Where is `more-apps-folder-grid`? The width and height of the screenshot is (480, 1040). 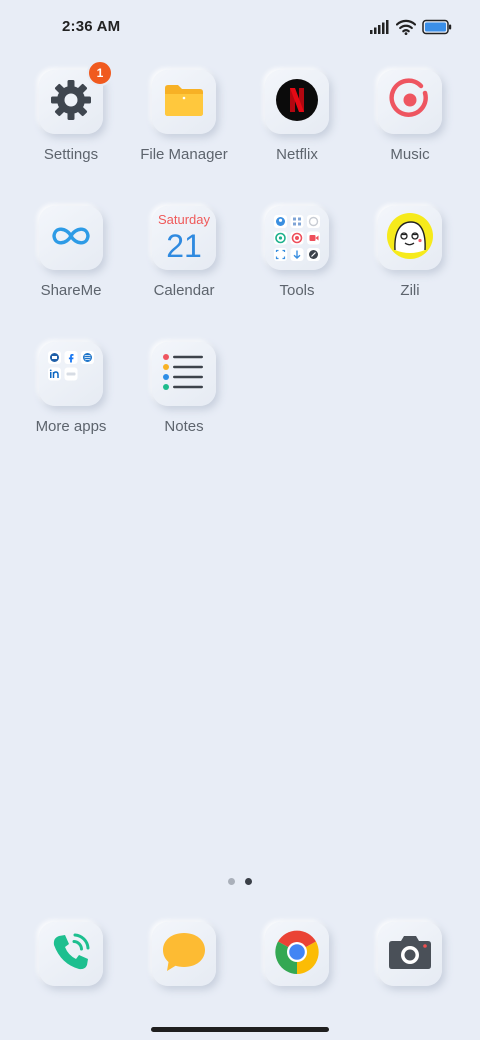
more-apps-folder-grid is located at coordinates (71, 366).